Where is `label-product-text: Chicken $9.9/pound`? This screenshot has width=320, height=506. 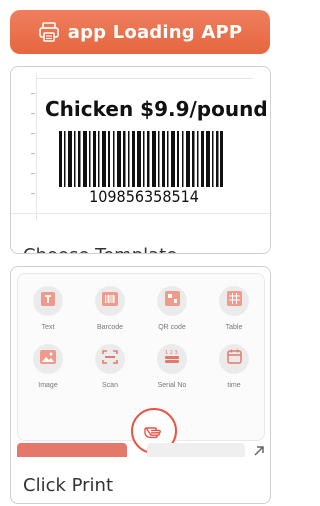 label-product-text: Chicken $9.9/pound is located at coordinates (156, 109).